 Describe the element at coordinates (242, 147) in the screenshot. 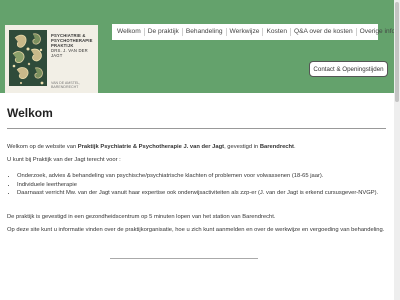

I see `intro-mid: , gevestigd in` at that location.